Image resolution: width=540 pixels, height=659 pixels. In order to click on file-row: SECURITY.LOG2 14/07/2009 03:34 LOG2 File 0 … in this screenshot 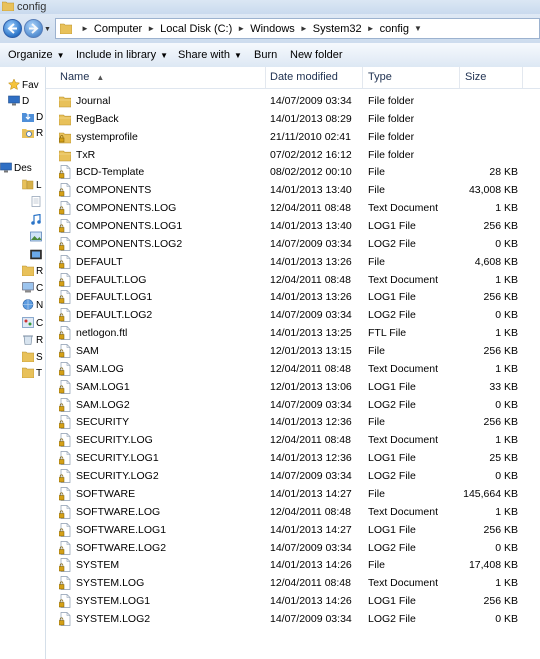, I will do `click(293, 476)`.